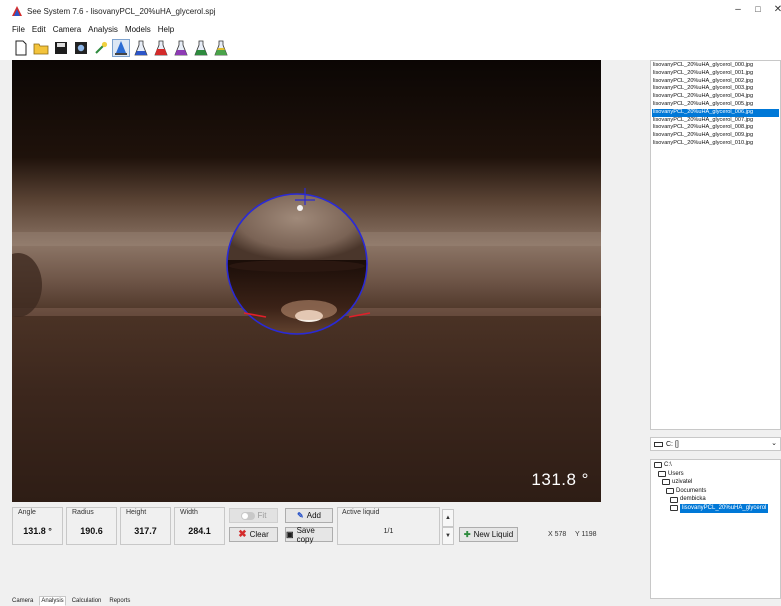  What do you see at coordinates (22, 601) in the screenshot?
I see `tab-camera: Camera` at bounding box center [22, 601].